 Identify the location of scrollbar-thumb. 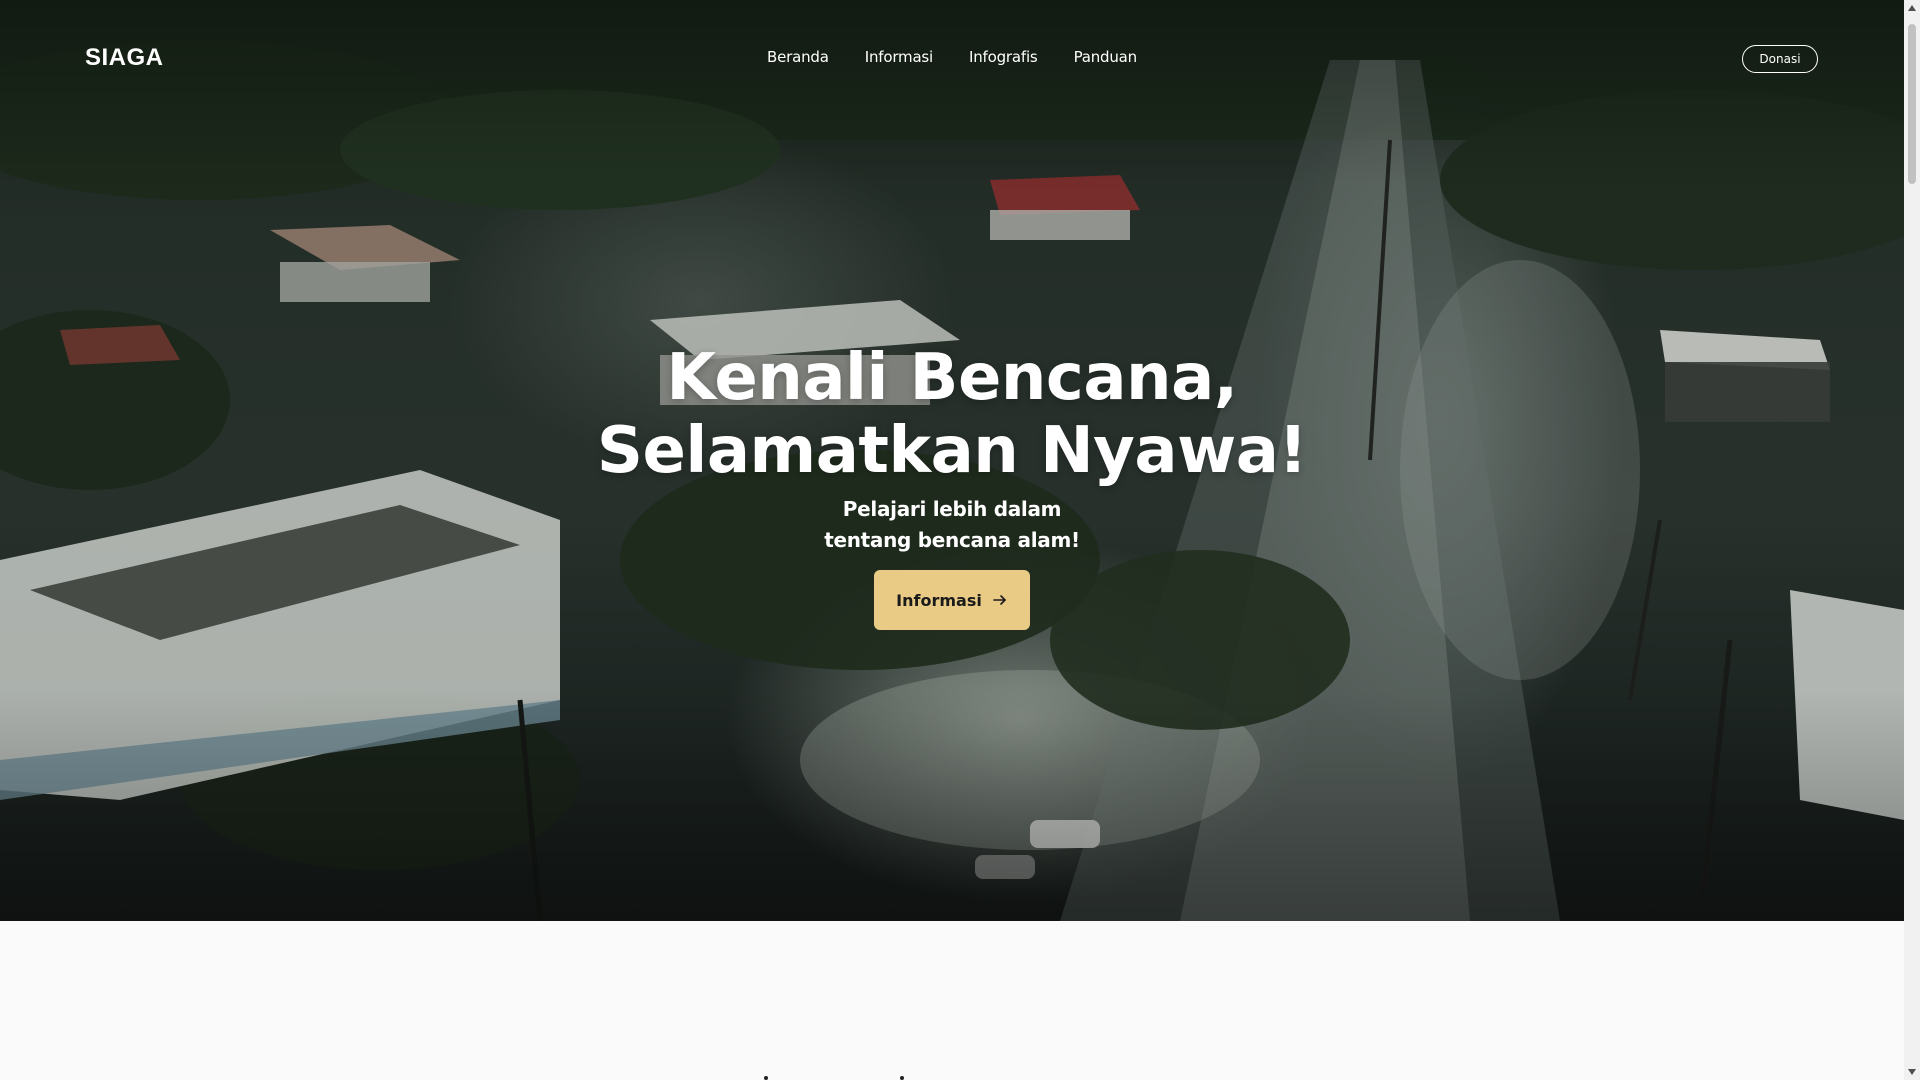
(1912, 104).